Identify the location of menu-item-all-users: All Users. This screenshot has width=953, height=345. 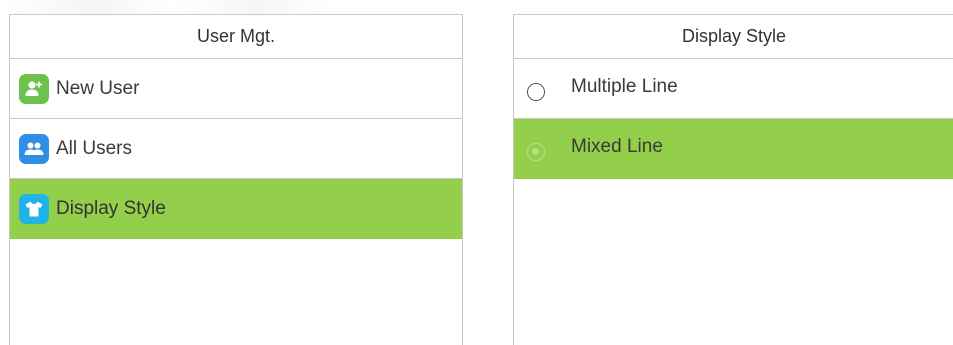
(236, 149).